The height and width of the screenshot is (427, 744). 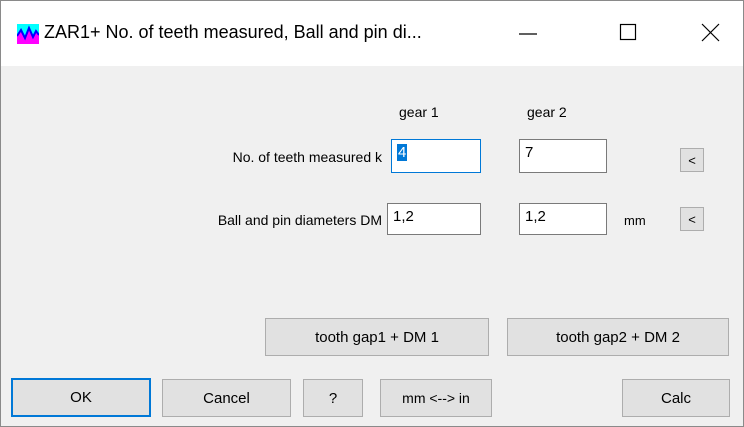 I want to click on tooth-gap1-button: tooth gap1 + DM 1, so click(x=377, y=337).